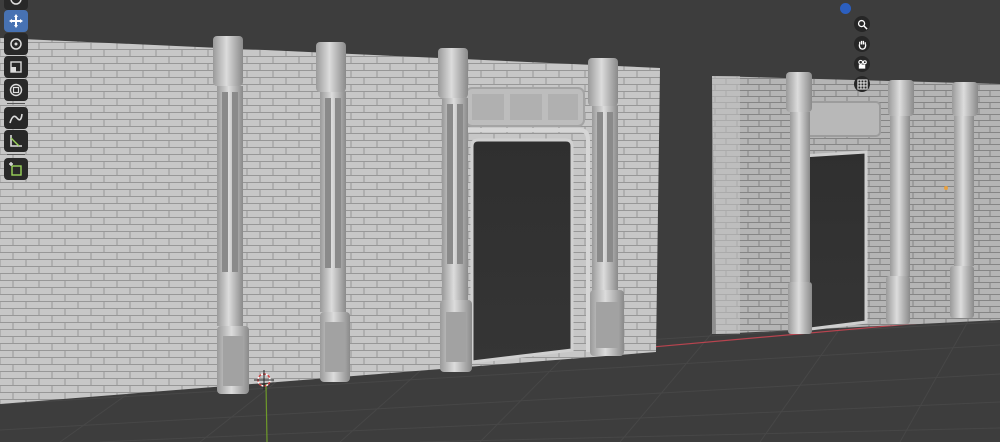 Image resolution: width=1000 pixels, height=442 pixels. I want to click on pan-button, so click(862, 44).